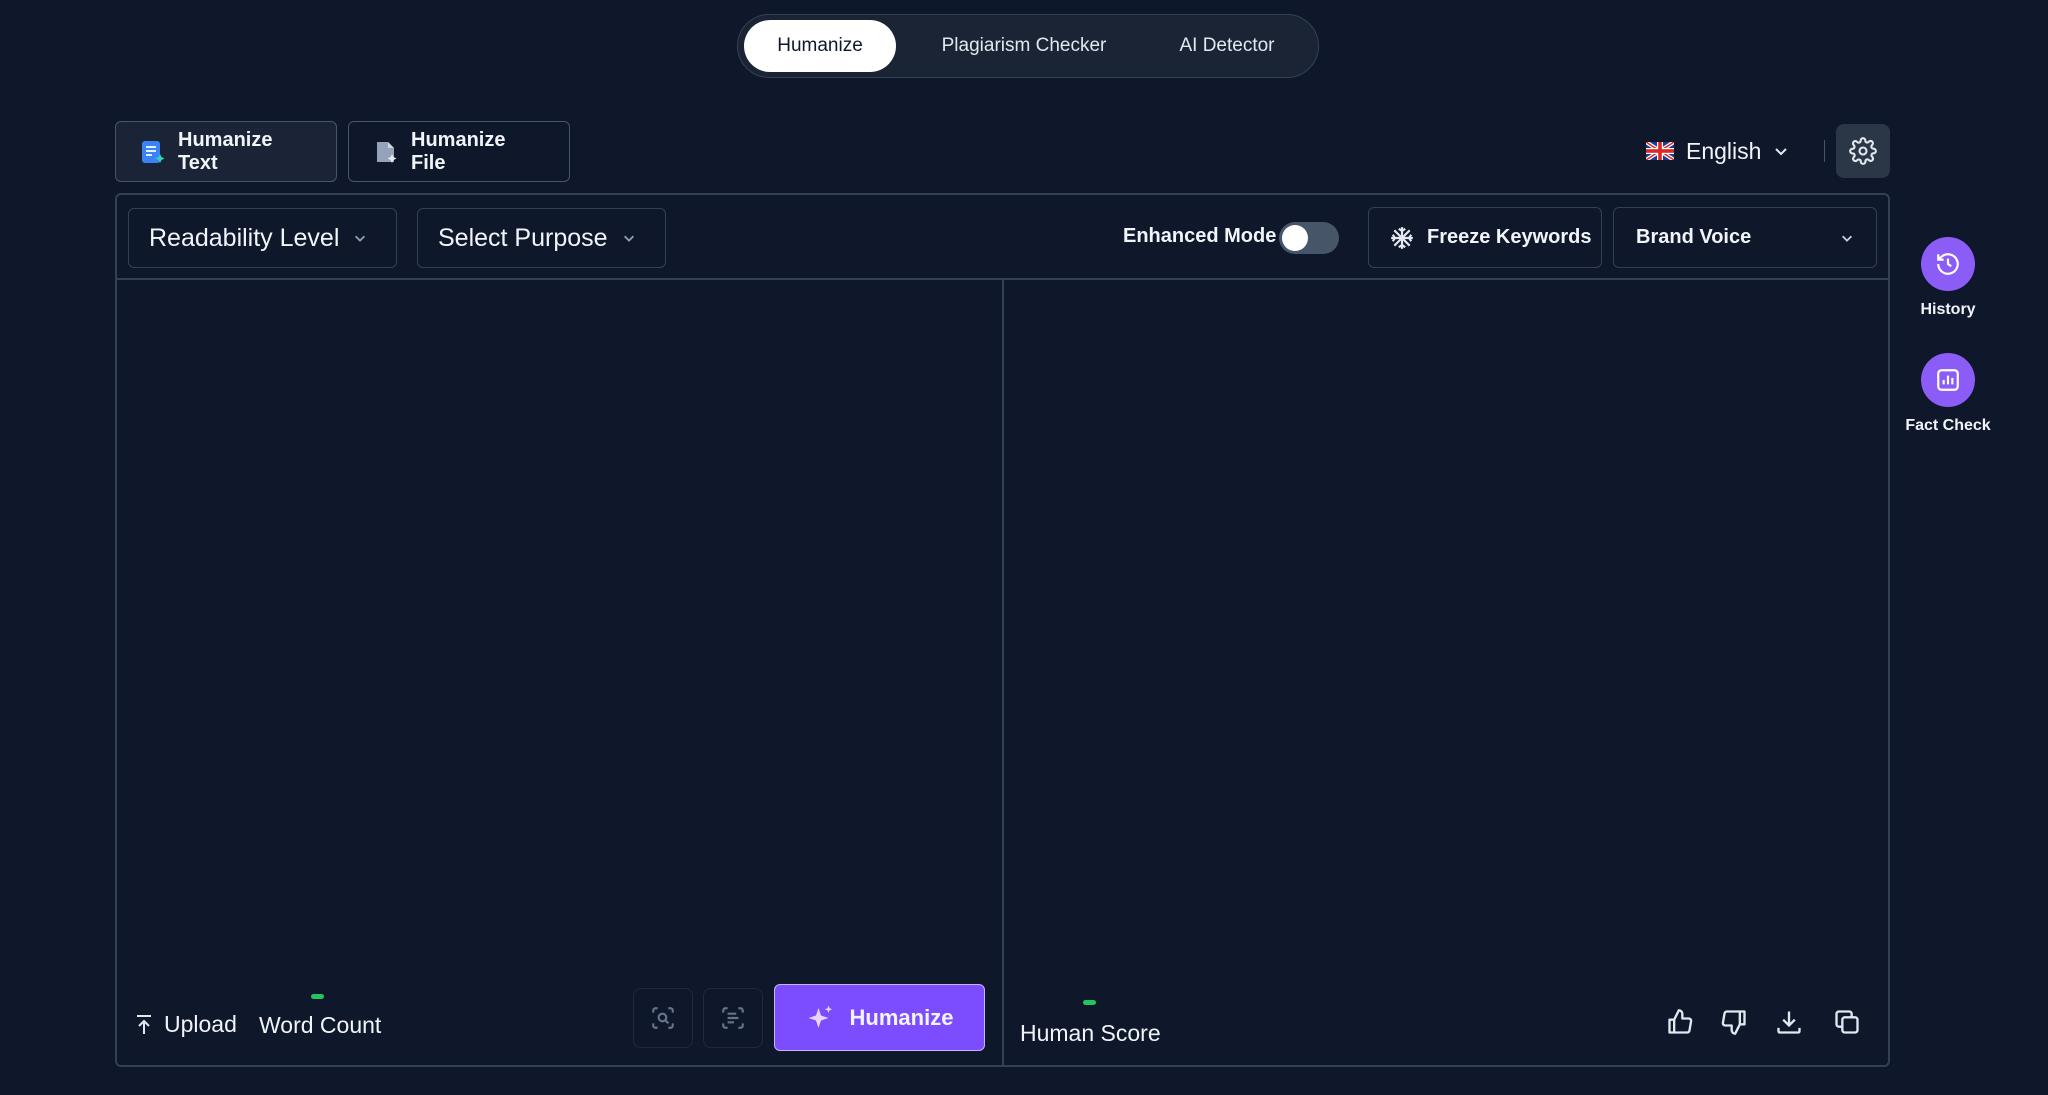  What do you see at coordinates (1090, 1033) in the screenshot?
I see `human-score-label: Human Score` at bounding box center [1090, 1033].